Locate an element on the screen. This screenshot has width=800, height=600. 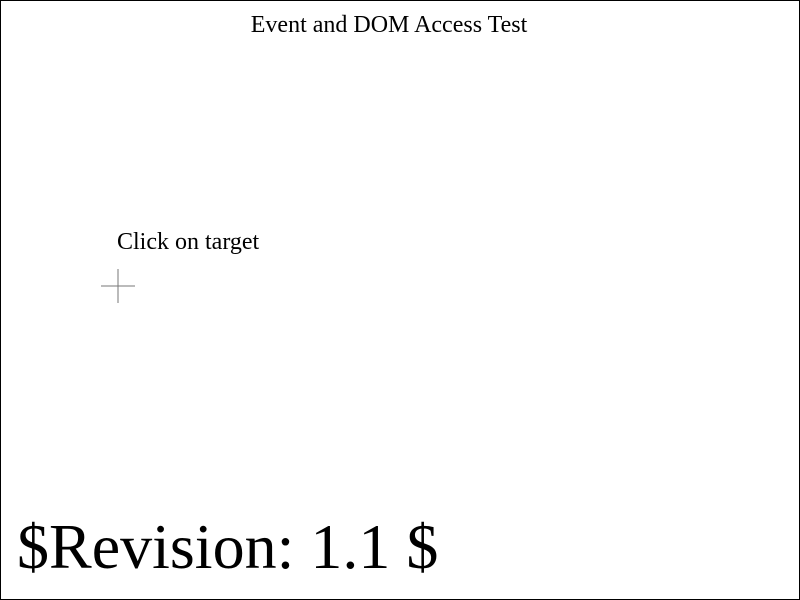
instruction-text: Click on target is located at coordinates (188, 242).